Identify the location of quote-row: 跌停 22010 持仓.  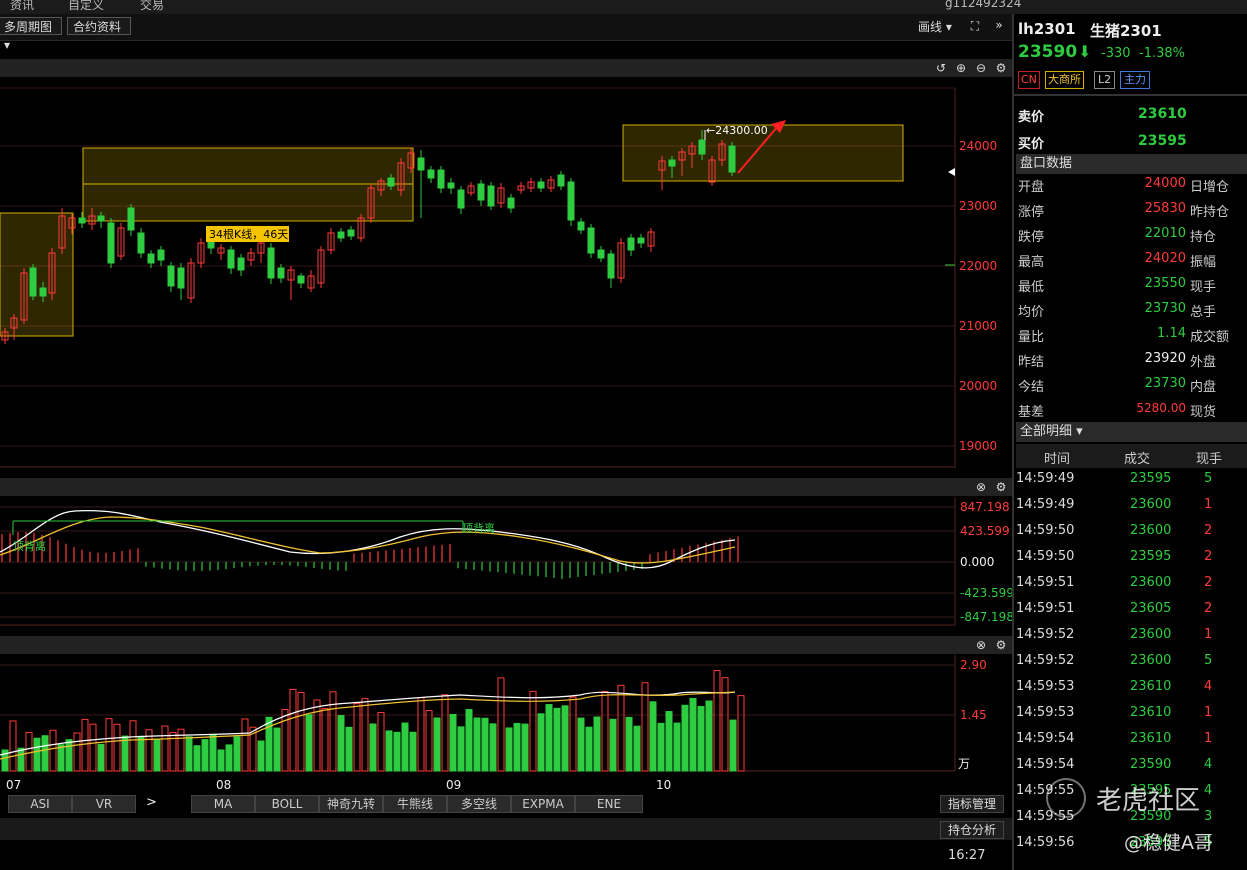
(1132, 238).